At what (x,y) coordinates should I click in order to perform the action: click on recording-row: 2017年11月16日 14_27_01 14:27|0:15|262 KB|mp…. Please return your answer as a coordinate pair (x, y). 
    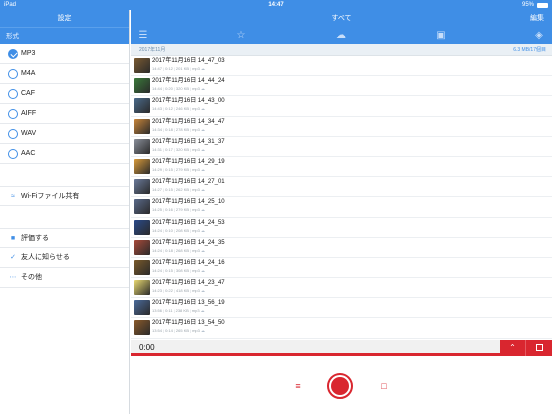
    Looking at the image, I should click on (341, 187).